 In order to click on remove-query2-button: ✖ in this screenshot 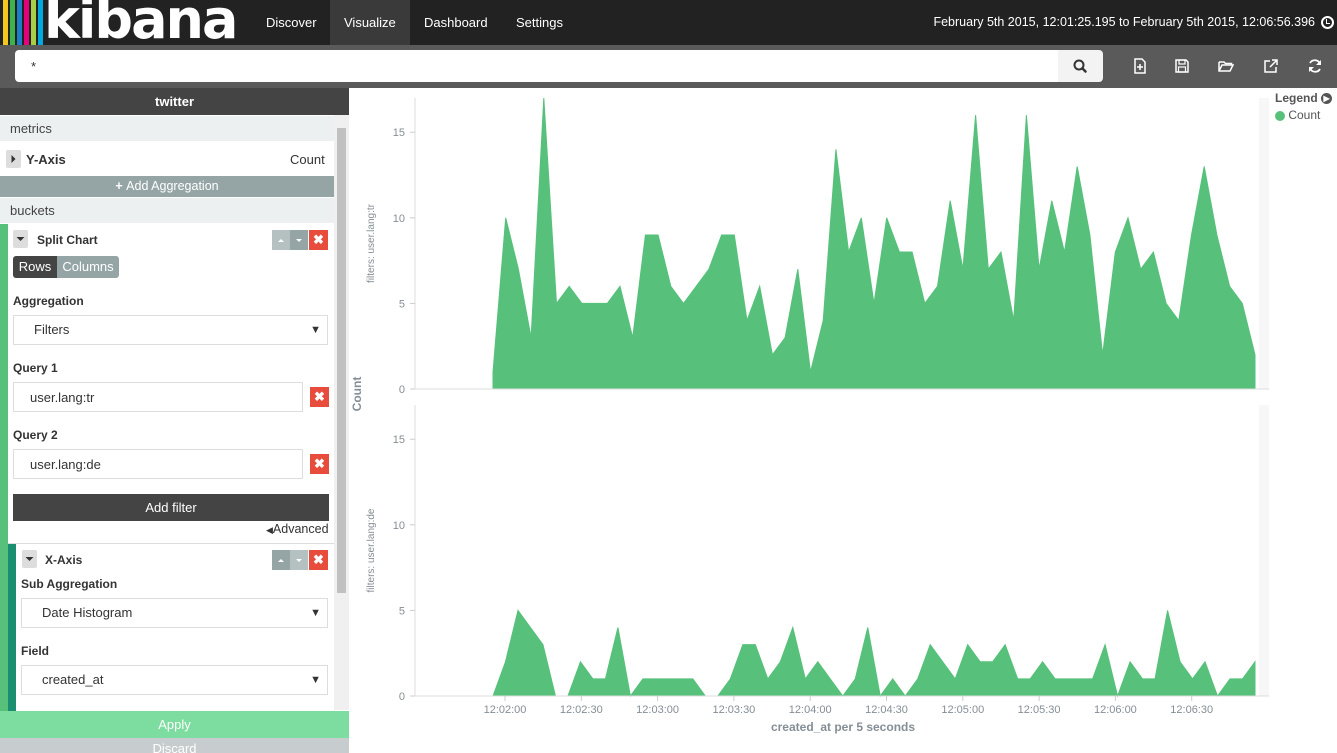, I will do `click(319, 464)`.